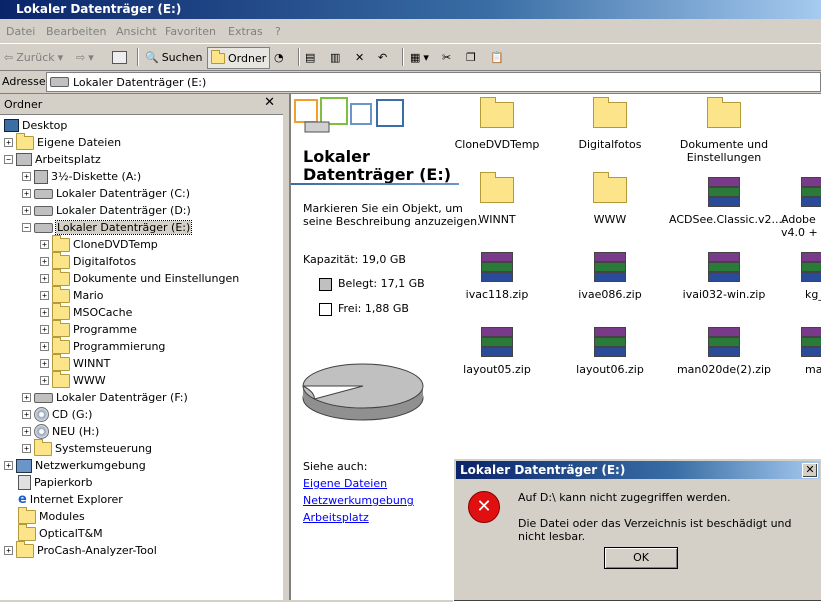  Describe the element at coordinates (419, 57) in the screenshot. I see `views-button: ▦ ▾` at that location.